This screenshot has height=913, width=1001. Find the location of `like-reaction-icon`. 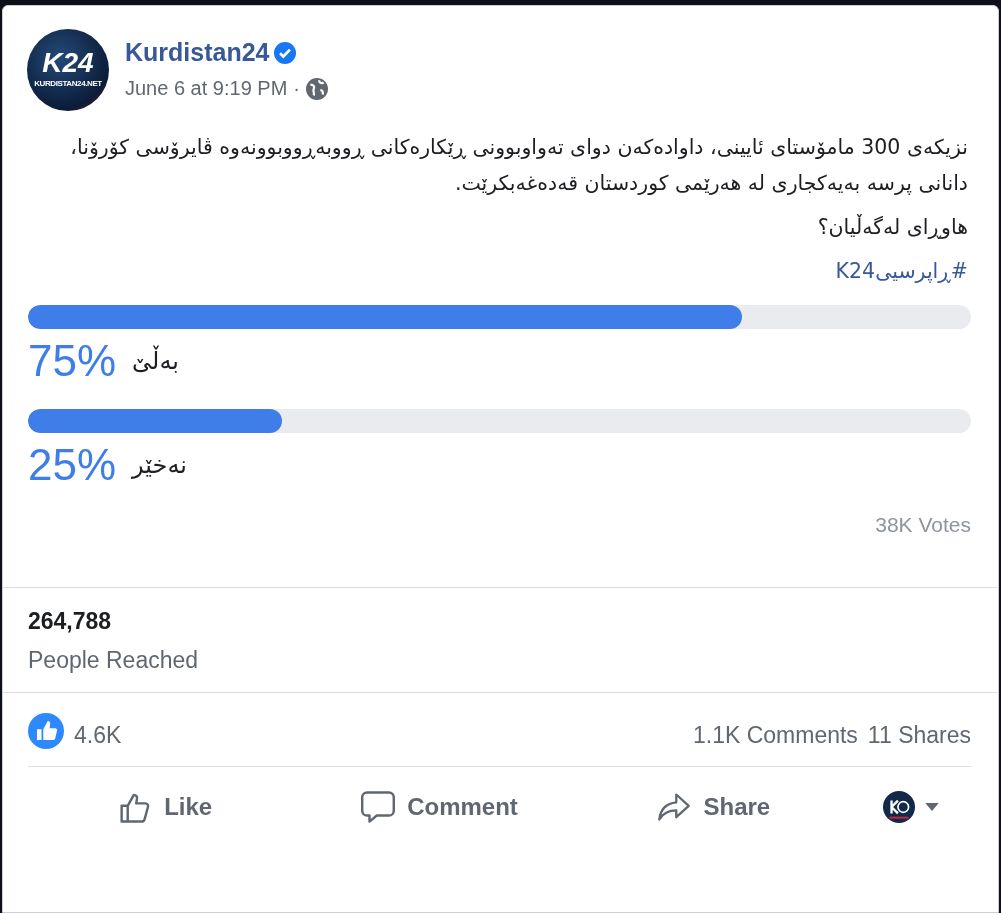

like-reaction-icon is located at coordinates (46, 730).